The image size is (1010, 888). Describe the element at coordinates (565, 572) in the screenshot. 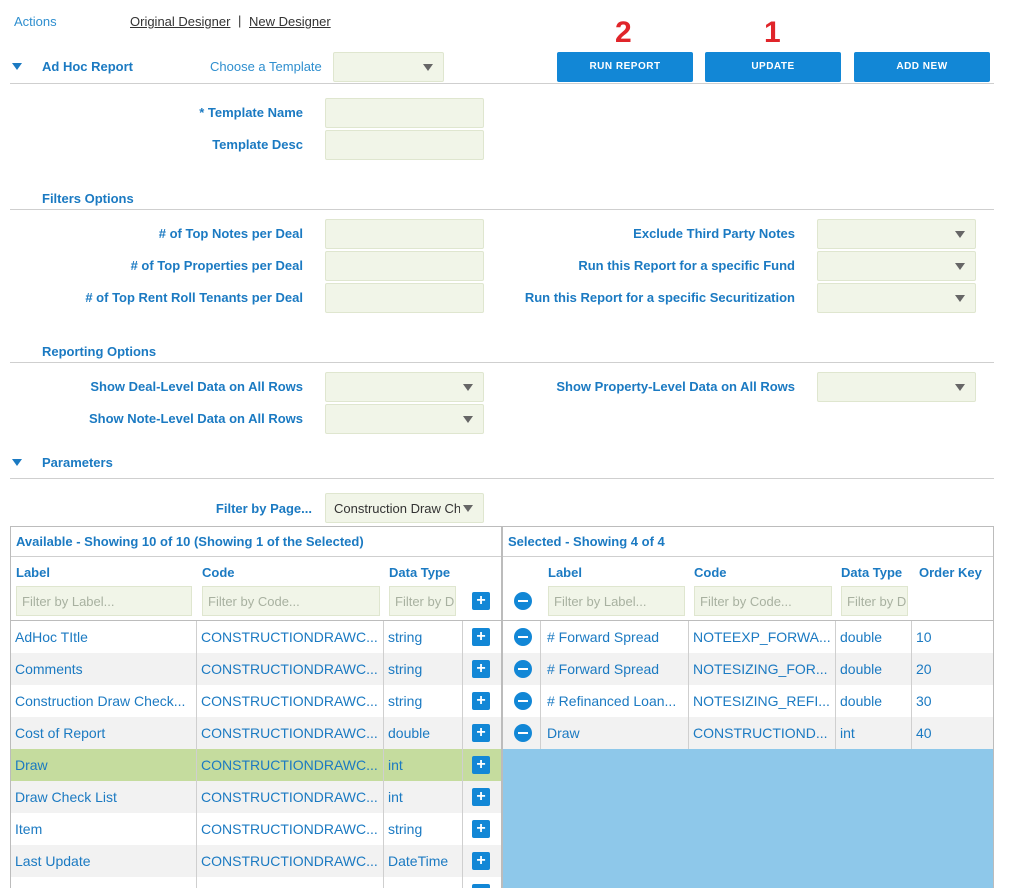

I see `selected-col-label: Label` at that location.